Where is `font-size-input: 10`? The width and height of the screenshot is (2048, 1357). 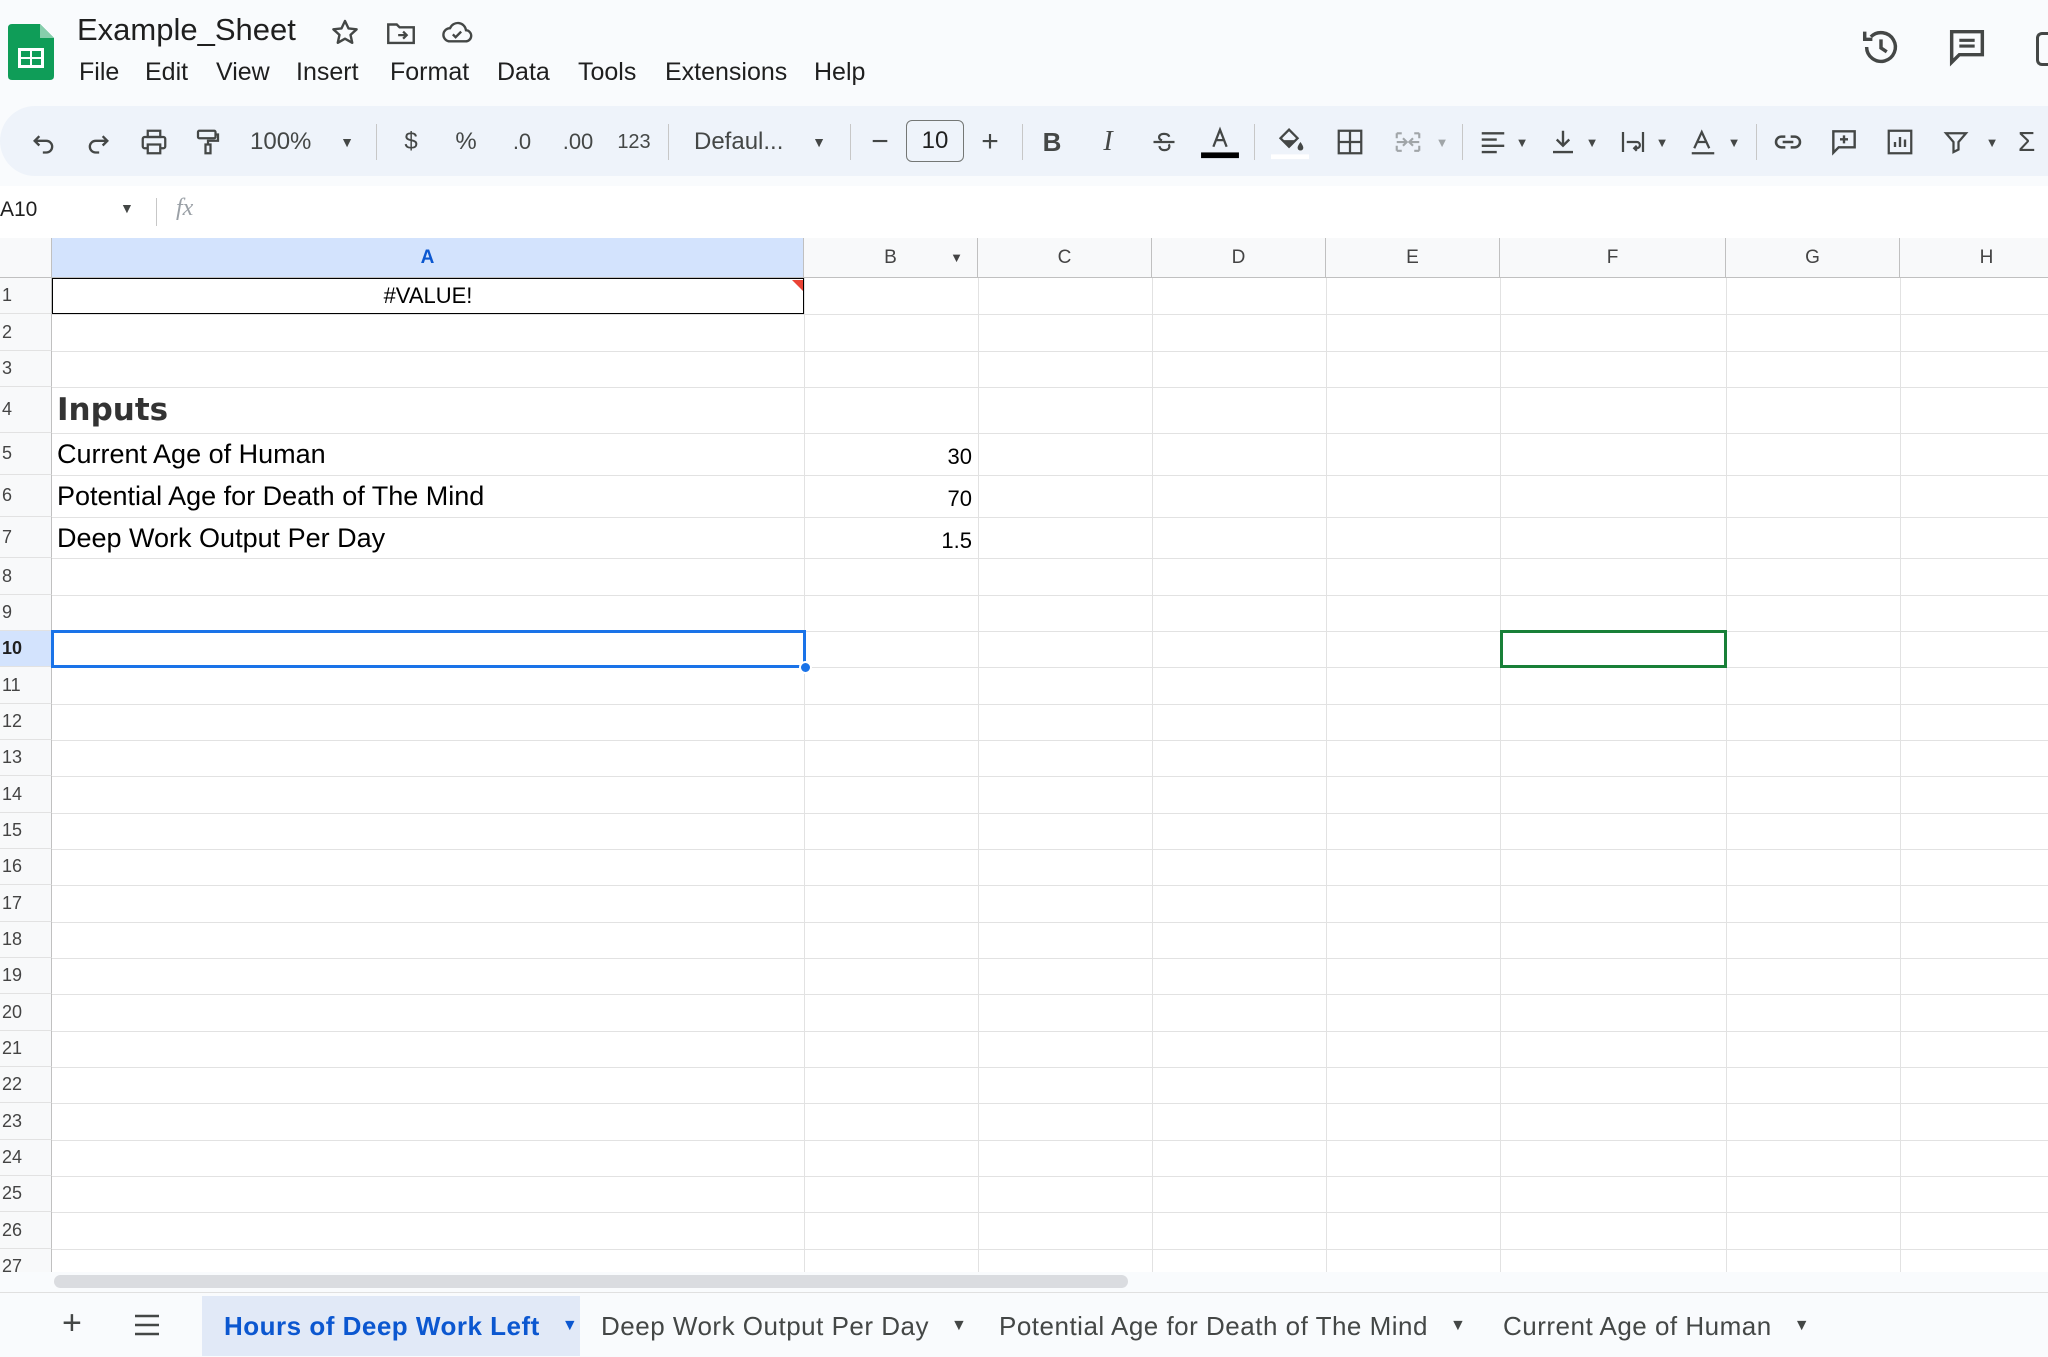
font-size-input: 10 is located at coordinates (935, 141).